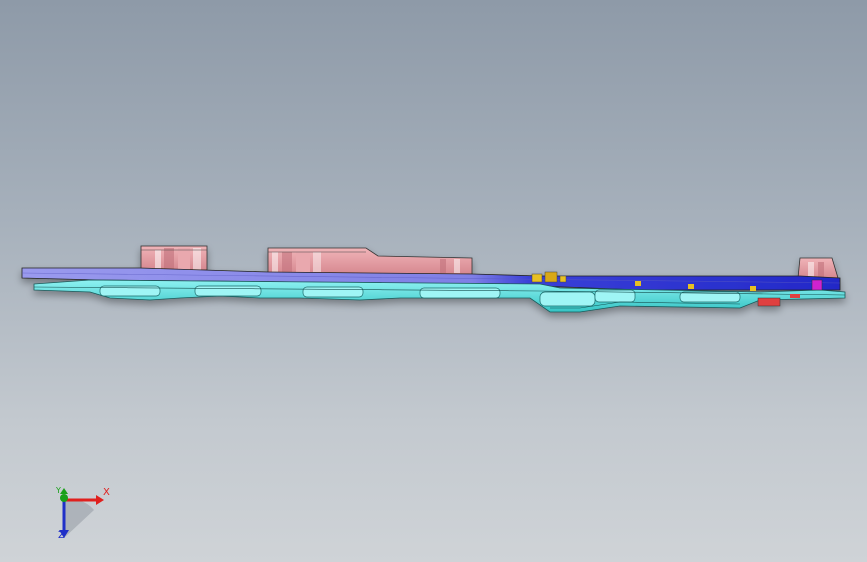 The image size is (867, 562). I want to click on x-axis-label: X, so click(106, 492).